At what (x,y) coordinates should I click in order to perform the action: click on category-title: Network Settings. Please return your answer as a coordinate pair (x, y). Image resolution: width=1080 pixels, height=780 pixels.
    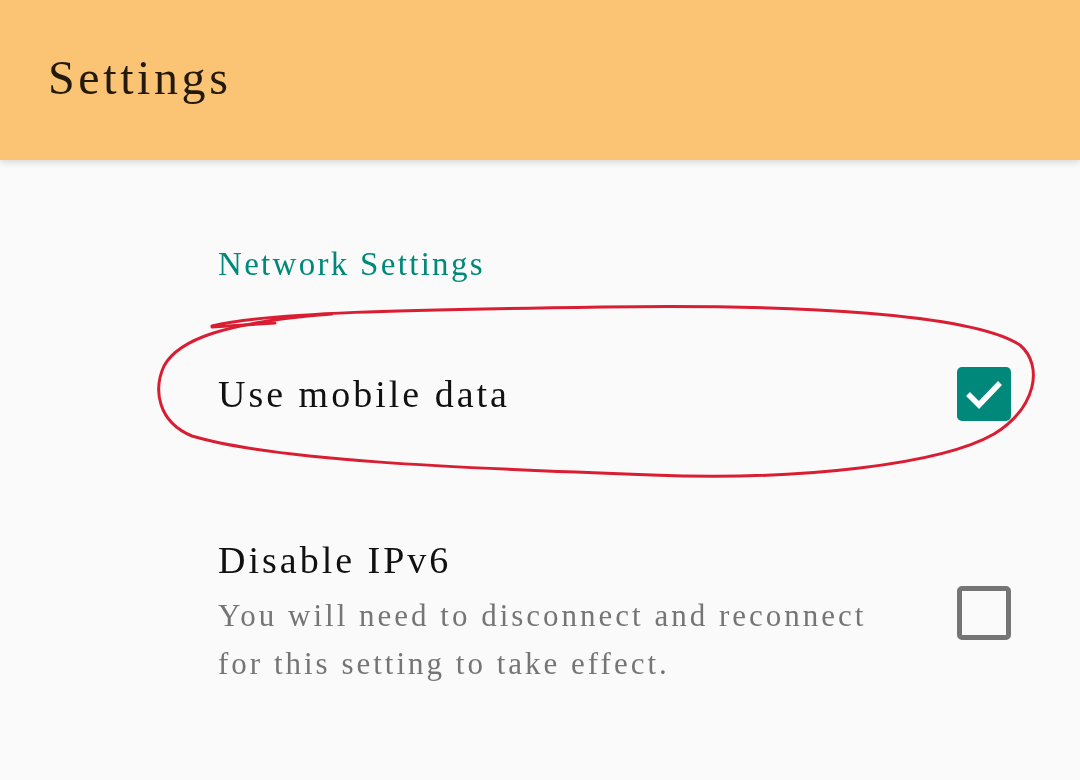
    Looking at the image, I should click on (351, 264).